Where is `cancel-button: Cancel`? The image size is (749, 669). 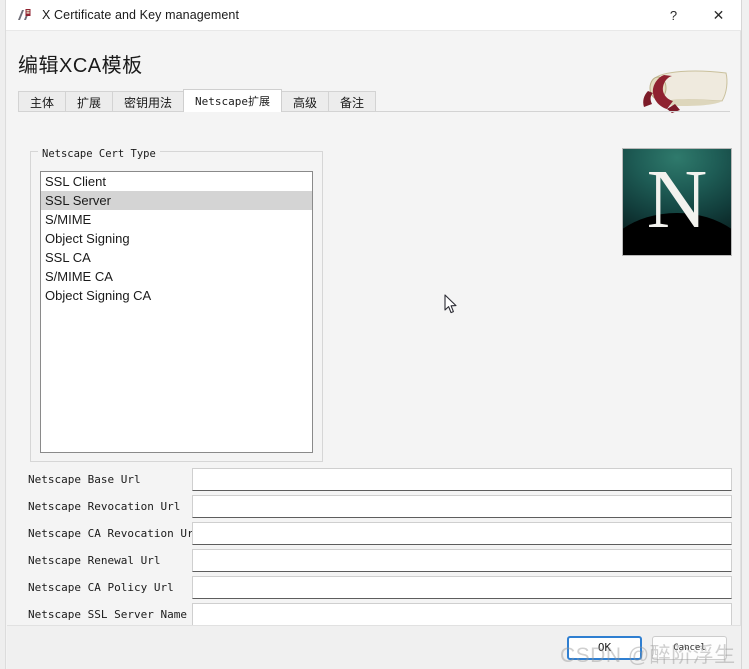 cancel-button: Cancel is located at coordinates (689, 647).